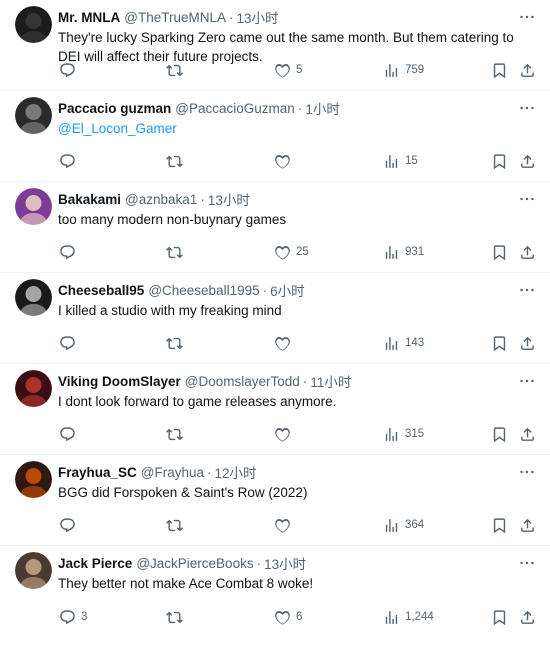 This screenshot has width=550, height=652. What do you see at coordinates (172, 472) in the screenshot?
I see `user-handle: @Frayhua` at bounding box center [172, 472].